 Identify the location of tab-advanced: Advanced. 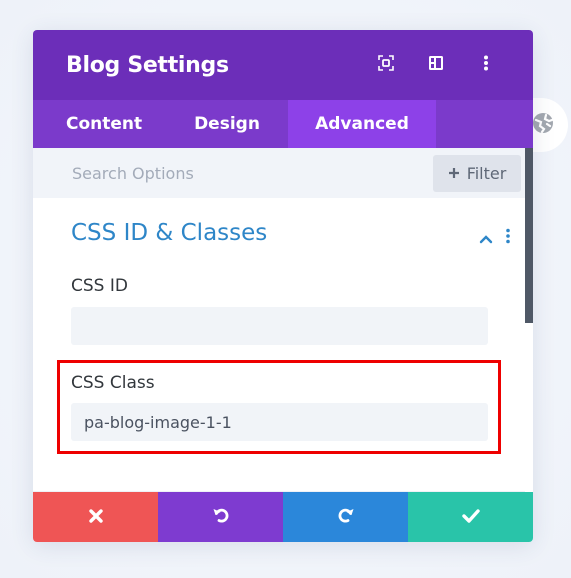
(362, 124).